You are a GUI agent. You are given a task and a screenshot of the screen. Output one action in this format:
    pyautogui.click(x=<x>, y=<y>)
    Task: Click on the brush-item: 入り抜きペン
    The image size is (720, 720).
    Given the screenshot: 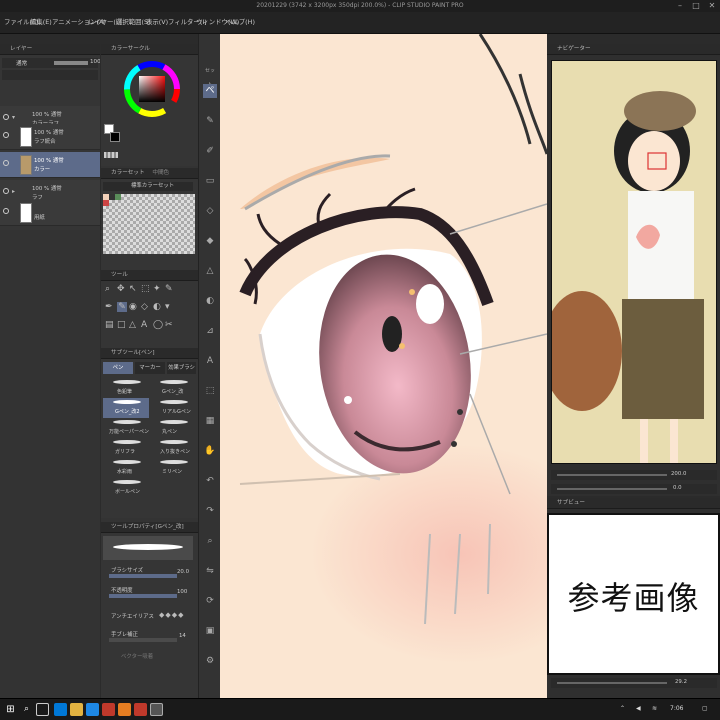 What is the action you would take?
    pyautogui.click(x=173, y=448)
    